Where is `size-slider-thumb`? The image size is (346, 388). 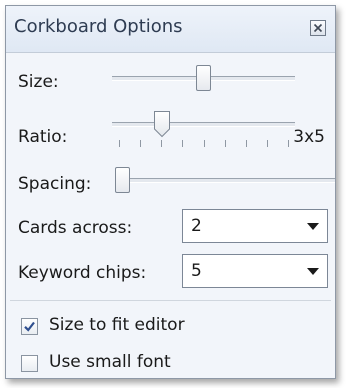 size-slider-thumb is located at coordinates (203, 78).